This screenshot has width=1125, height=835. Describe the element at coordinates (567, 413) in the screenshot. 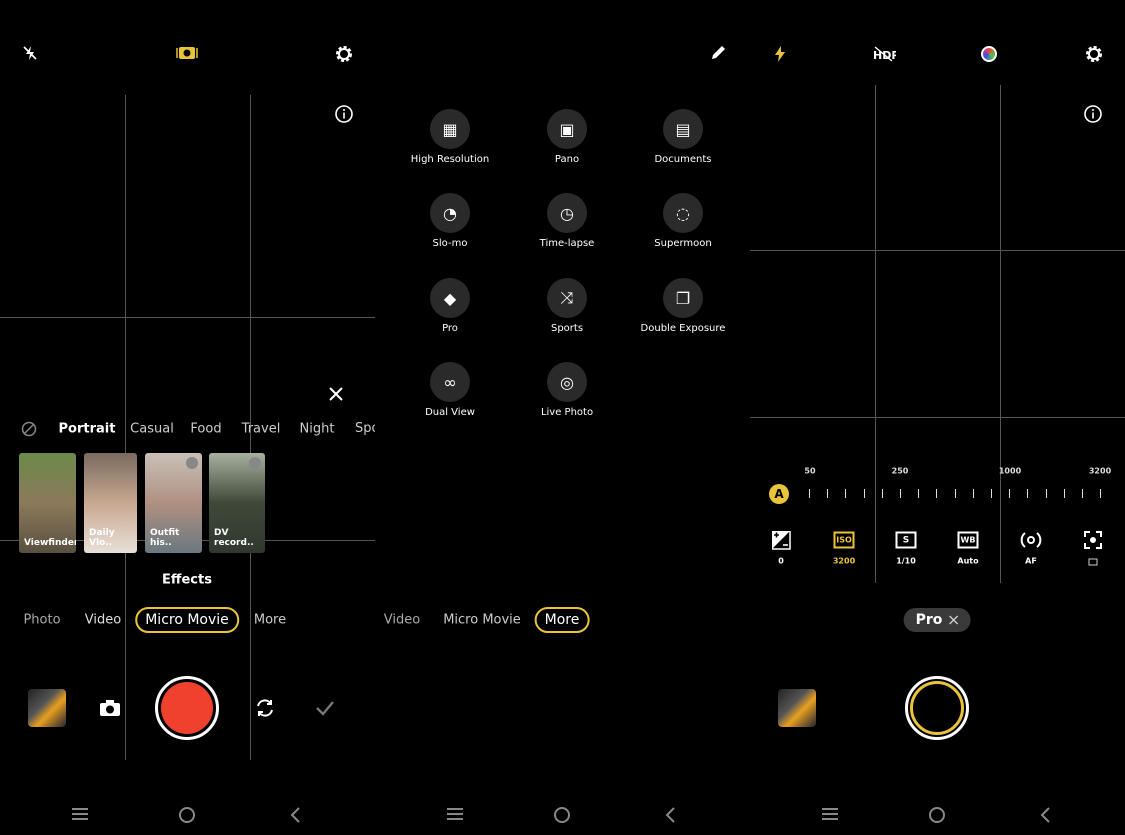

I see `mode-label: Live Photo` at that location.